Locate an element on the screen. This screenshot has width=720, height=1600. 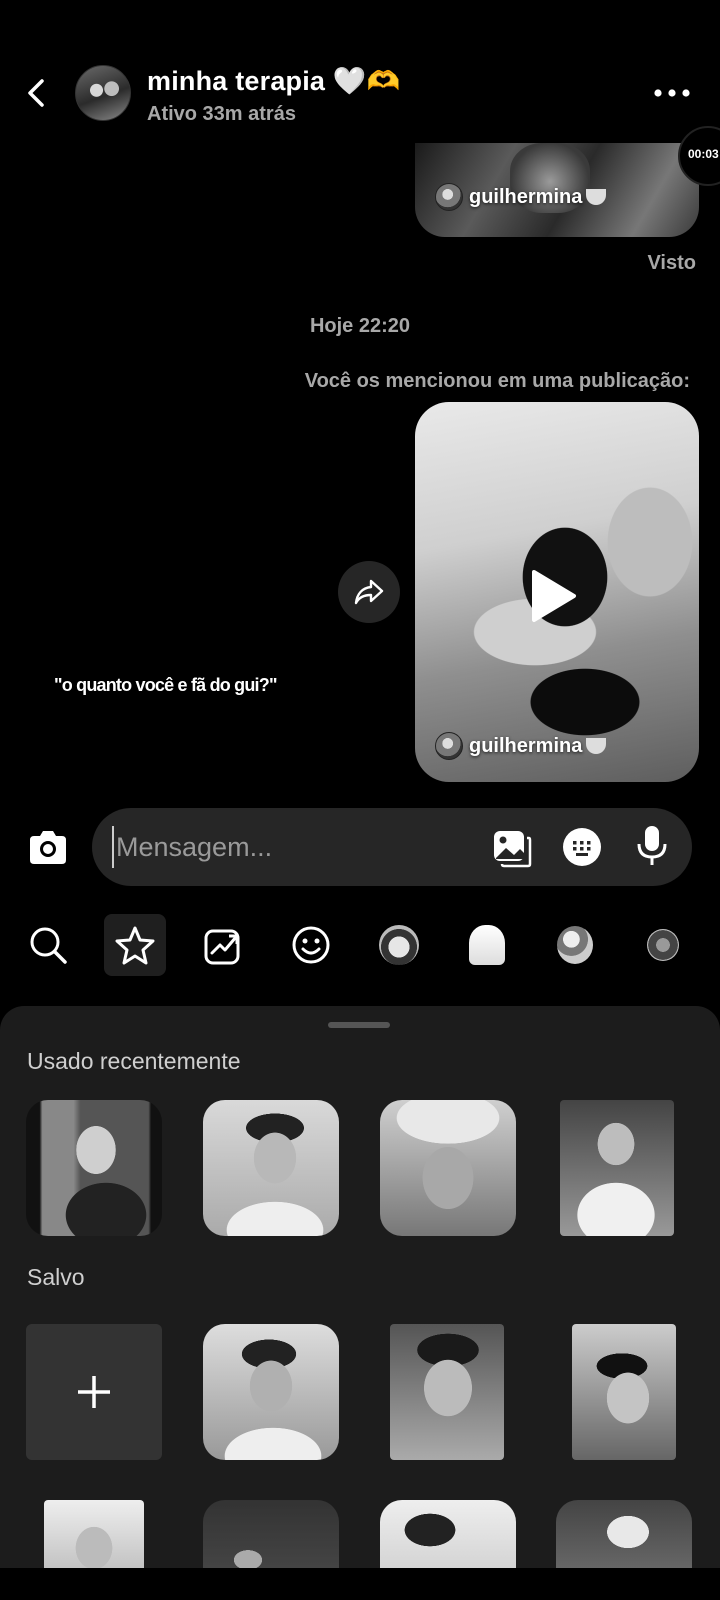
more-options-button is located at coordinates (672, 93).